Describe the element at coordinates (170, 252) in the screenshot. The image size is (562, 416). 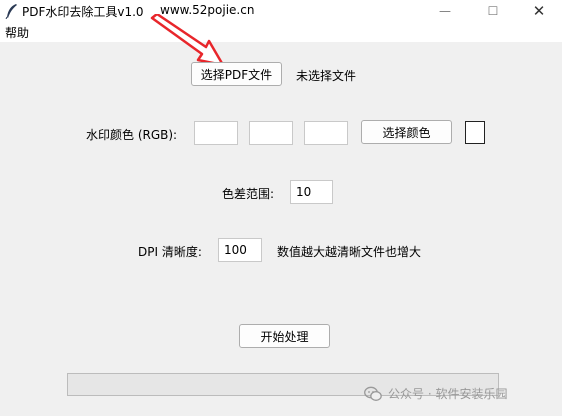
I see `dpi-label: DPI 清晰度:` at that location.